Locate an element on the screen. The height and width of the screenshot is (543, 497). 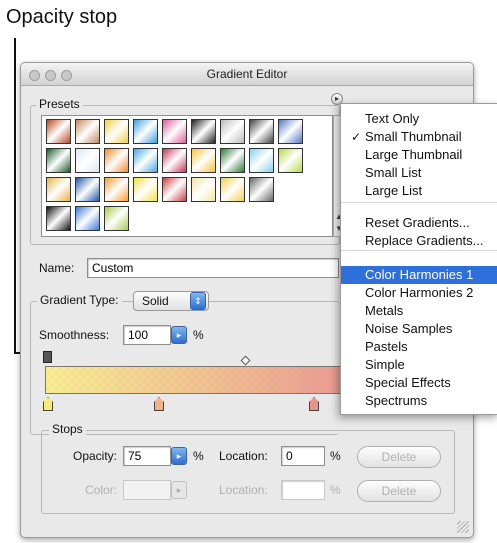
gradient-type-select: Solid ⇕ is located at coordinates (171, 301).